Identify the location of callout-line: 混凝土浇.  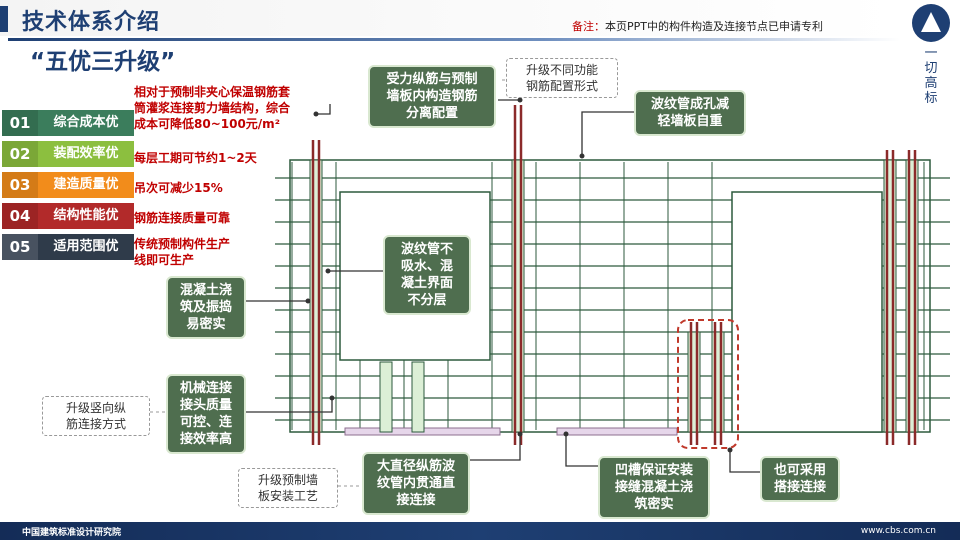
(205, 290).